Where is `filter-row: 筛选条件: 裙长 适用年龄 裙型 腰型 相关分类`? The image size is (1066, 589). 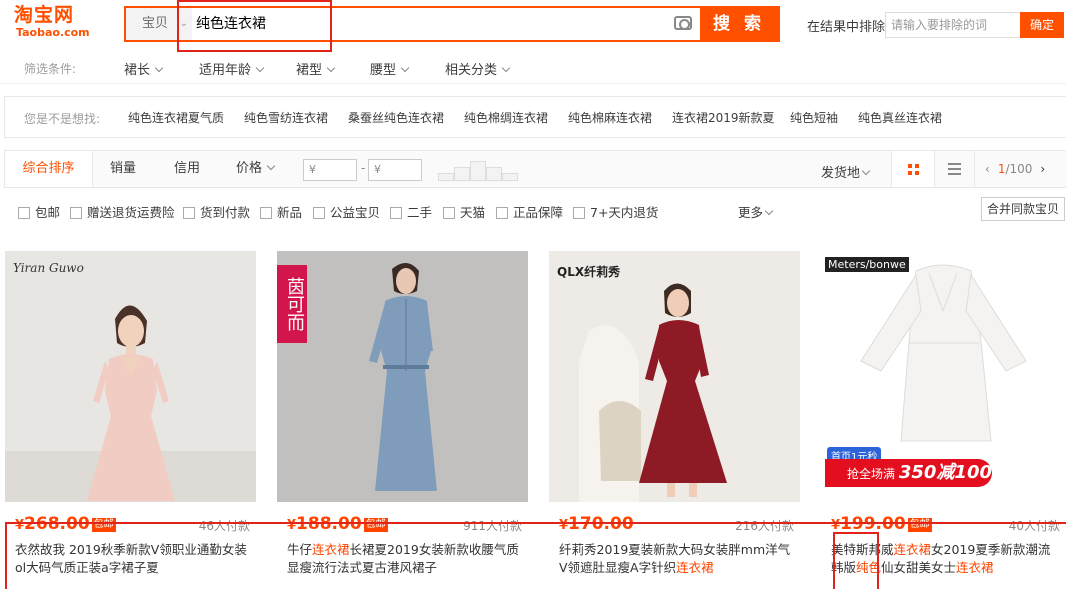
filter-row: 筛选条件: 裙长 适用年龄 裙型 腰型 相关分类 is located at coordinates (533, 67).